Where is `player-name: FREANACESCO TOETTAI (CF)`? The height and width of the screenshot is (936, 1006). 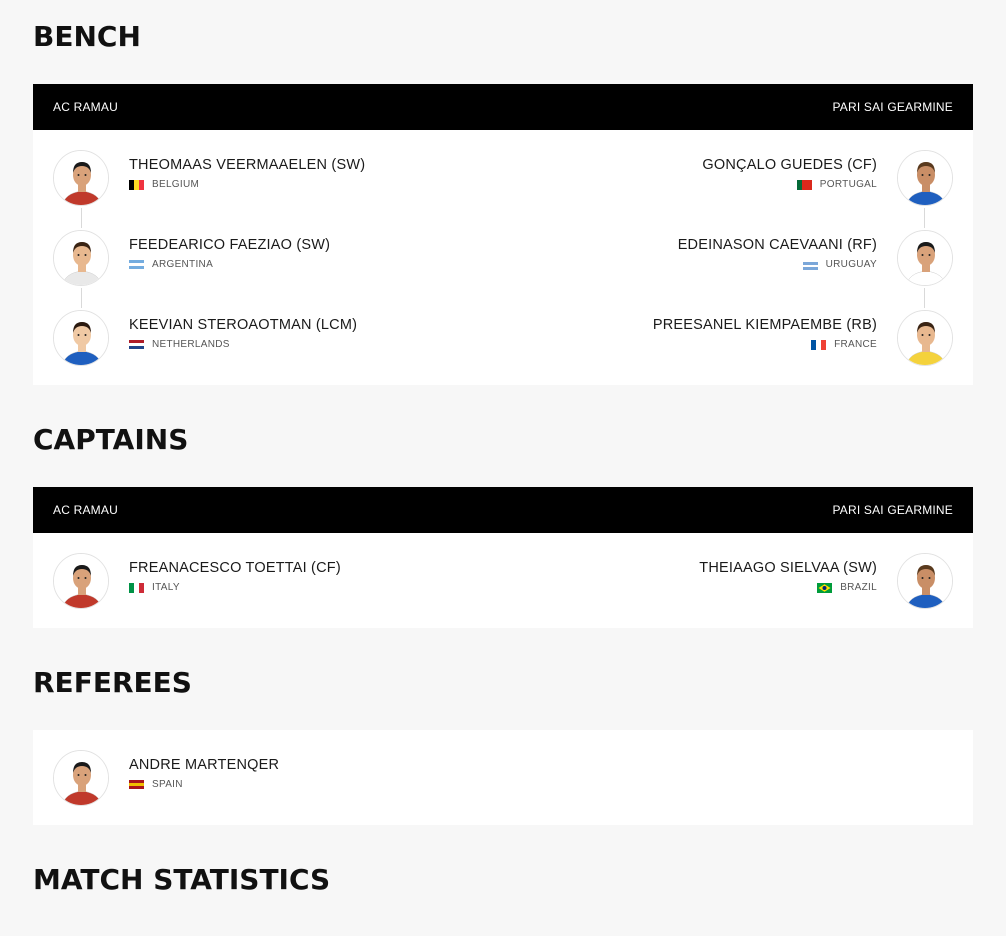
player-name: FREANACESCO TOETTAI (CF) is located at coordinates (235, 568).